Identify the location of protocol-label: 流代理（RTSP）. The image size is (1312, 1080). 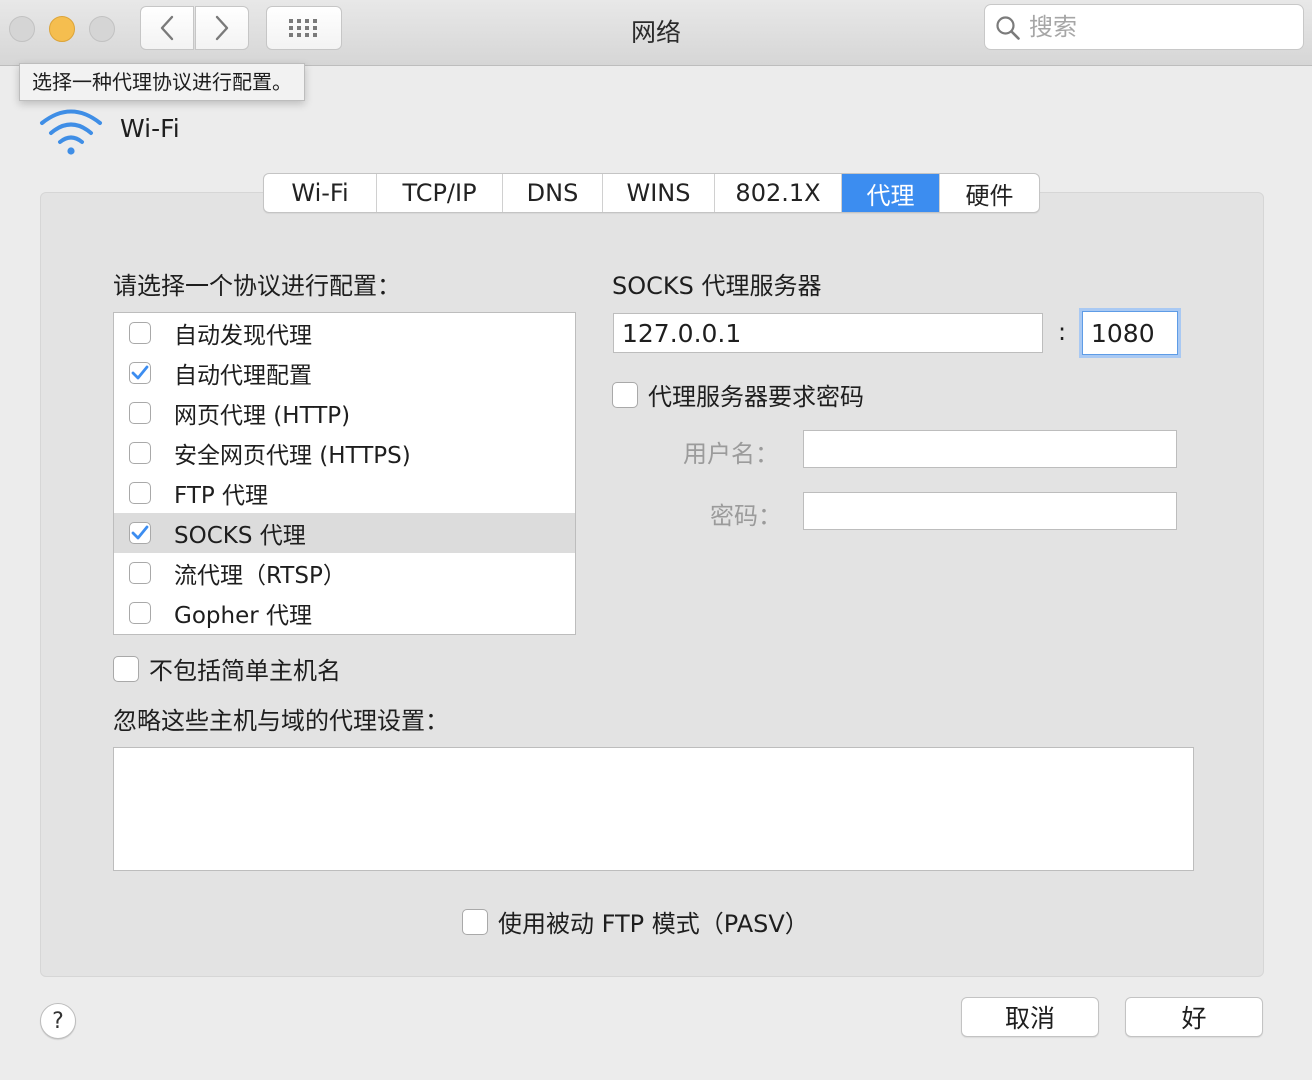
(260, 576).